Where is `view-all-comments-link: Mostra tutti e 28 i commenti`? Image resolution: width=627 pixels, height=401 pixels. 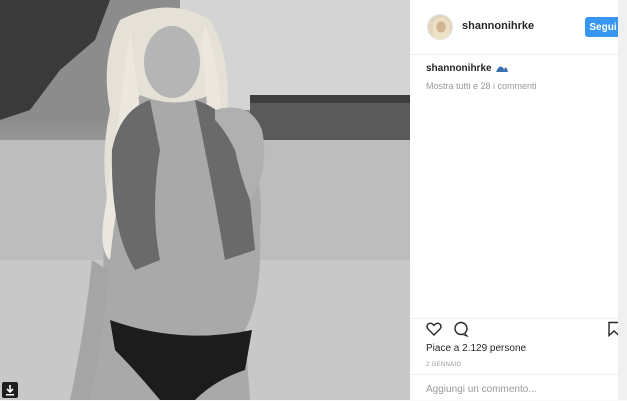 view-all-comments-link: Mostra tutti e 28 i commenti is located at coordinates (481, 86).